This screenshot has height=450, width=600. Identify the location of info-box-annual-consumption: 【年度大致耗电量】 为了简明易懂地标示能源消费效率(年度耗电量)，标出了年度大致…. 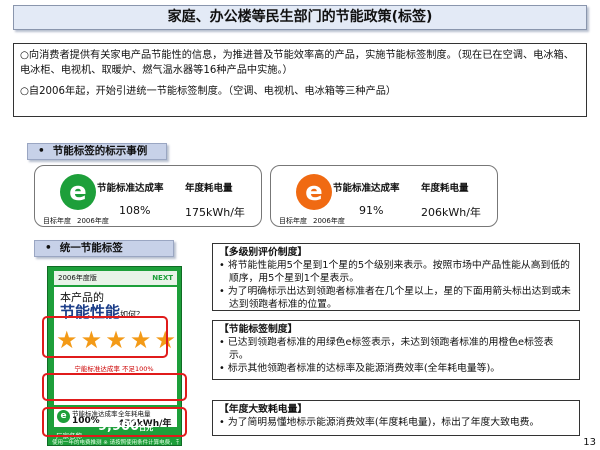
(396, 418).